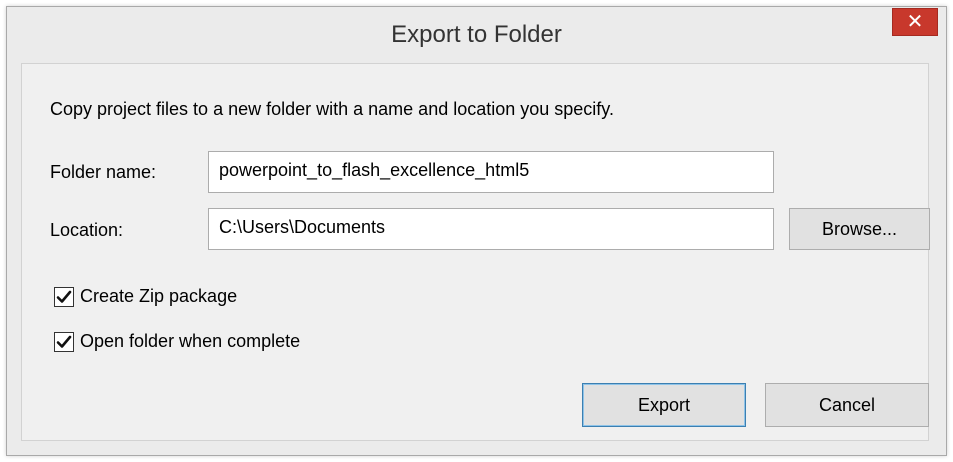 This screenshot has width=953, height=462. What do you see at coordinates (159, 296) in the screenshot?
I see `create-zip-label: Create Zip package` at bounding box center [159, 296].